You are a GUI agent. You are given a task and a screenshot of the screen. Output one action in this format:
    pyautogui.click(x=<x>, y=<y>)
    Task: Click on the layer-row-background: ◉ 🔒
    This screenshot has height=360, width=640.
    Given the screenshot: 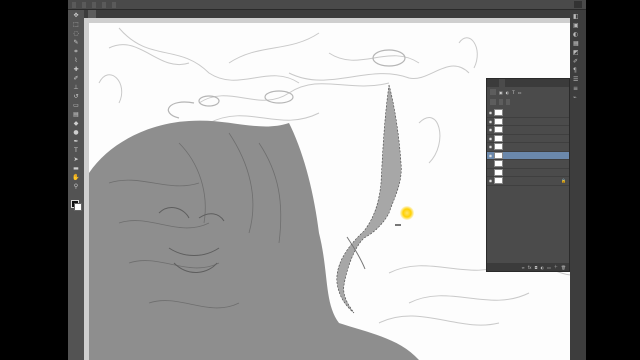 What is the action you would take?
    pyautogui.click(x=528, y=181)
    